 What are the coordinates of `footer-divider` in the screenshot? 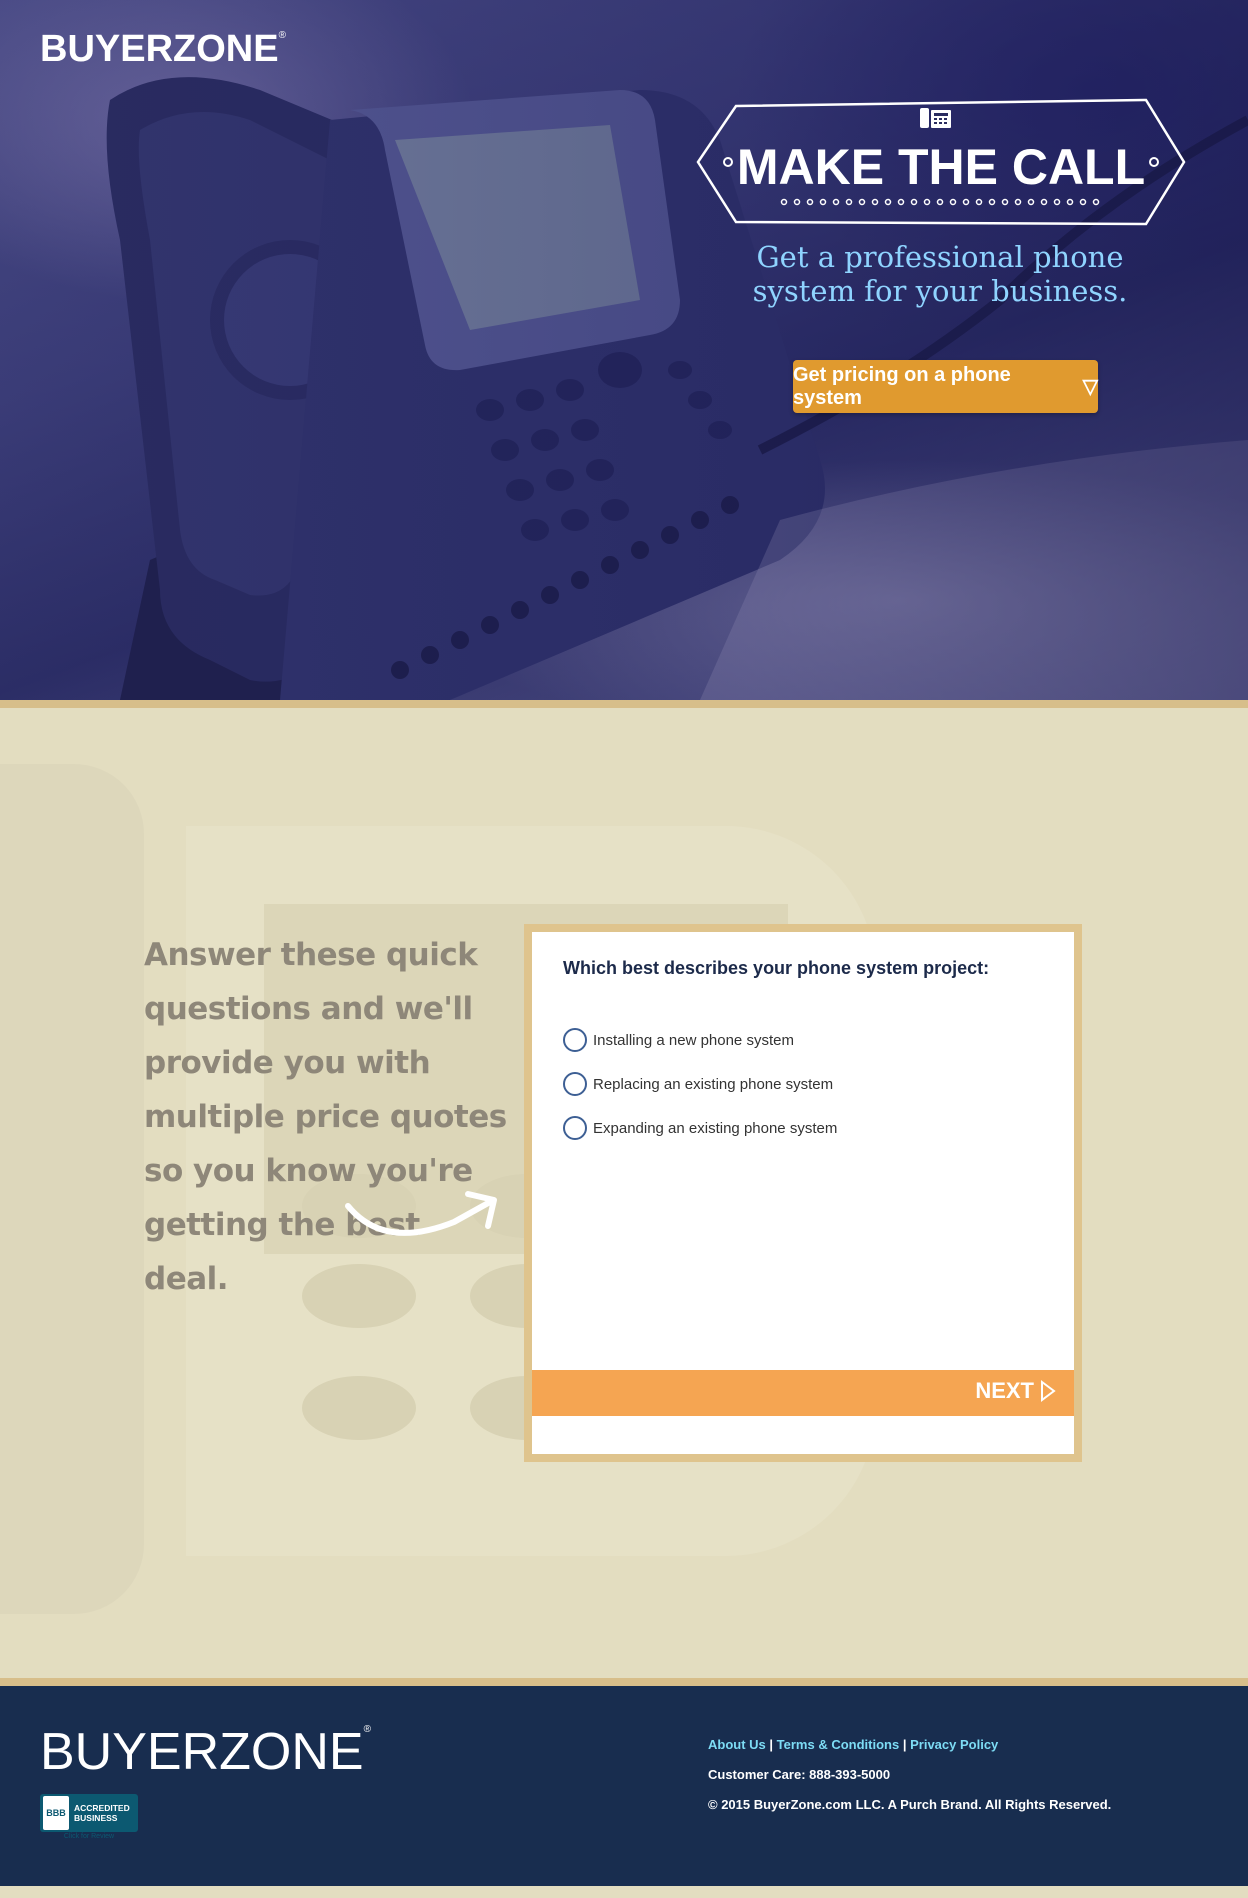 It's located at (624, 1682).